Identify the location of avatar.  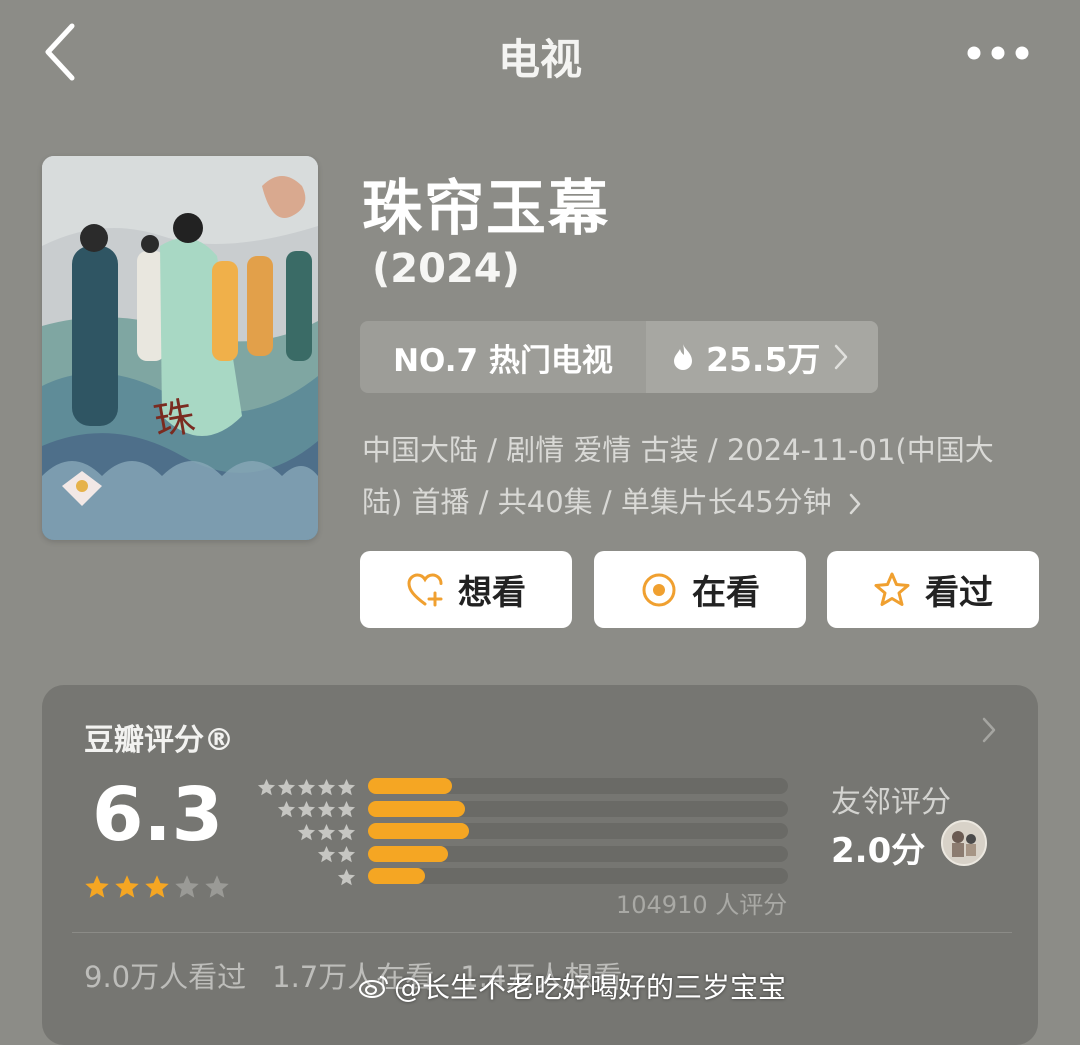
(964, 843).